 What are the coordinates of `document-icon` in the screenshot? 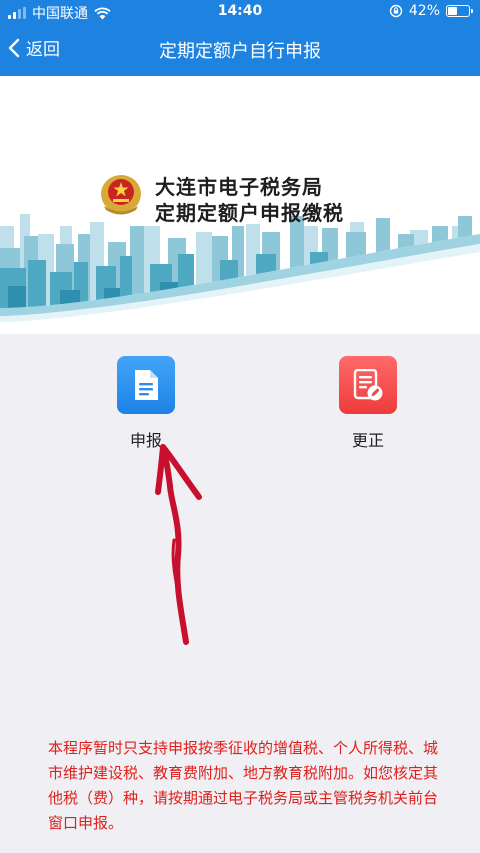 It's located at (146, 385).